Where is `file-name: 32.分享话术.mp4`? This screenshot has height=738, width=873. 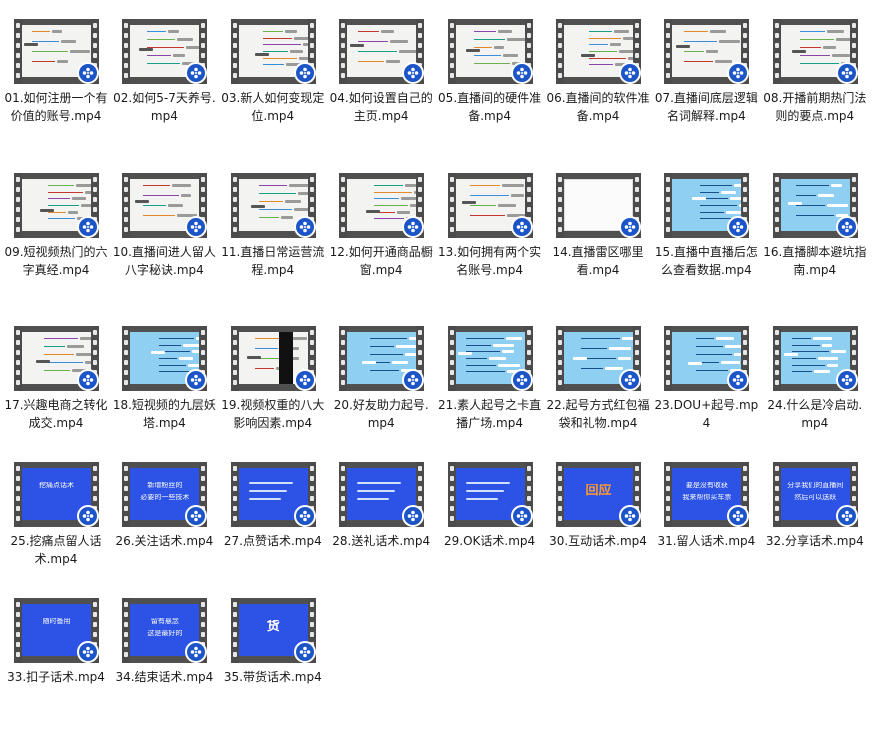
file-name: 32.分享话术.mp4 is located at coordinates (815, 541).